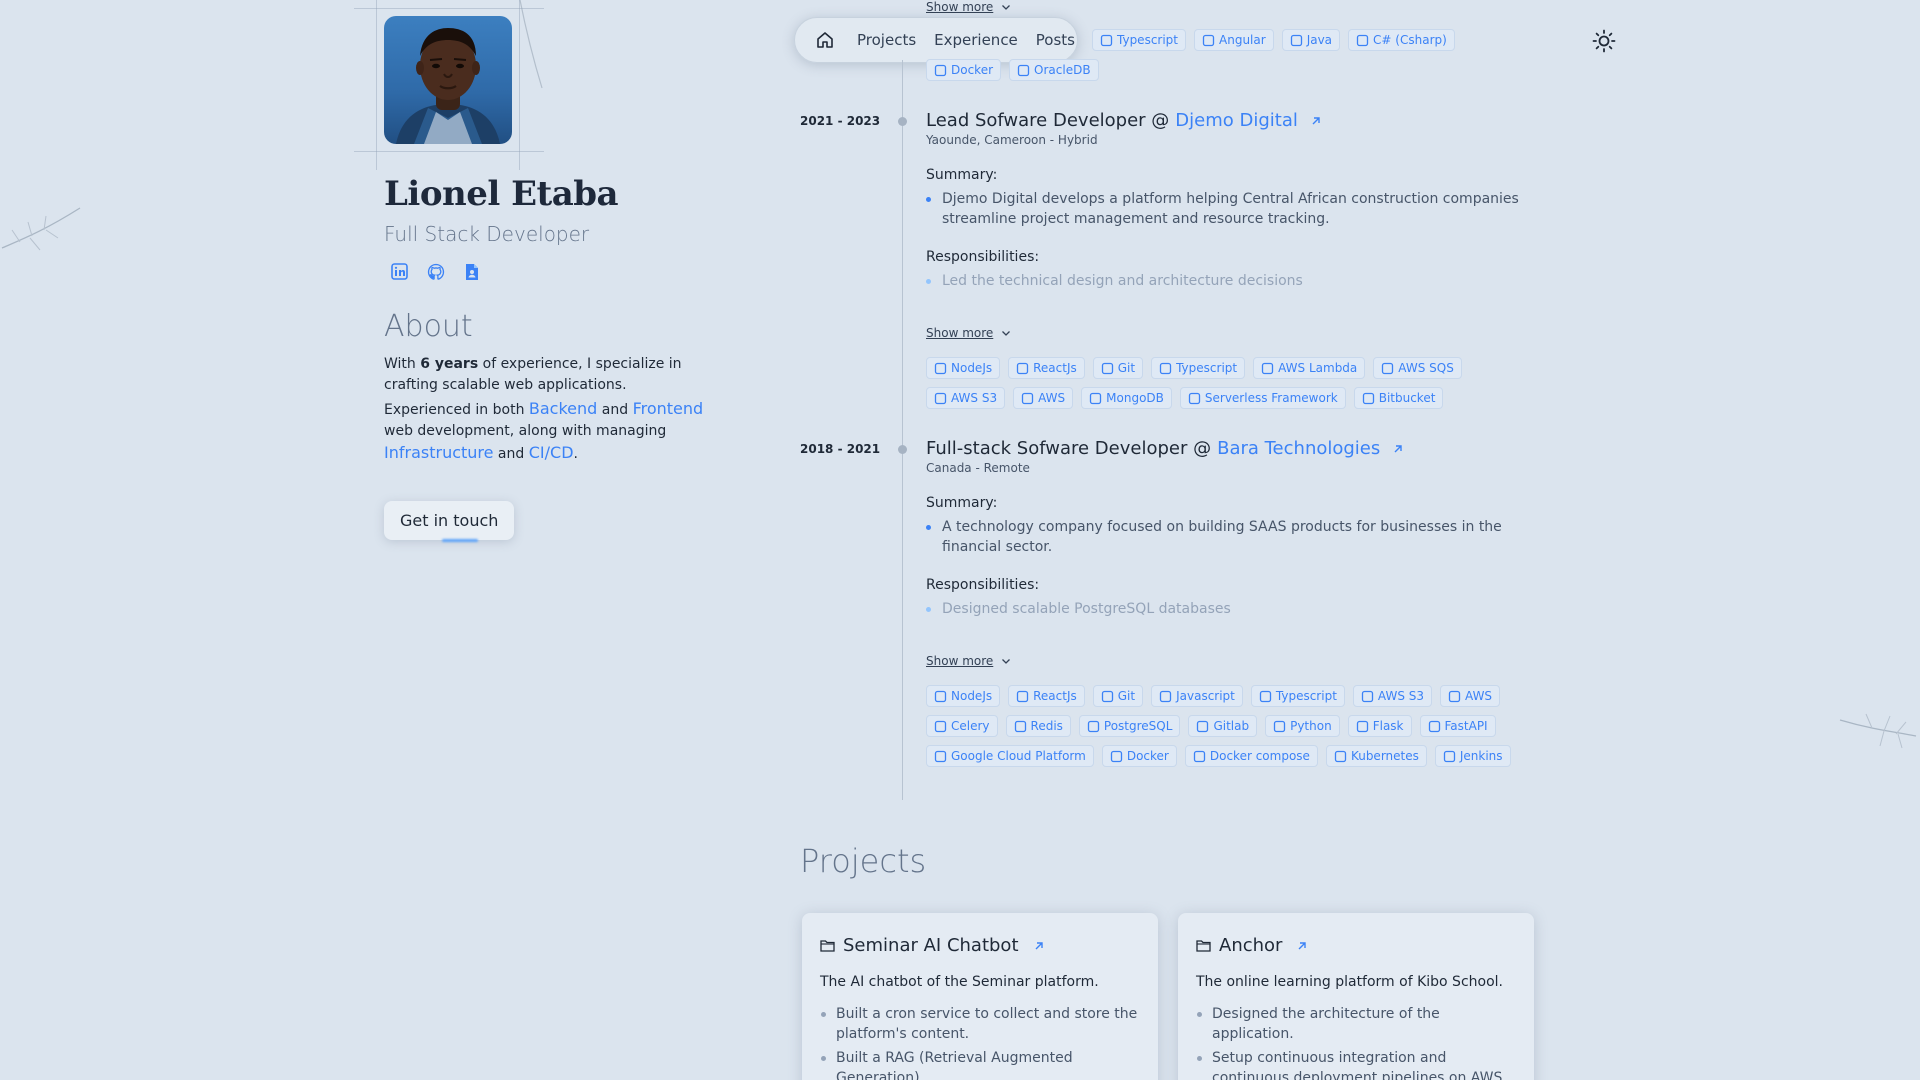  I want to click on nav-experience: Experience, so click(976, 40).